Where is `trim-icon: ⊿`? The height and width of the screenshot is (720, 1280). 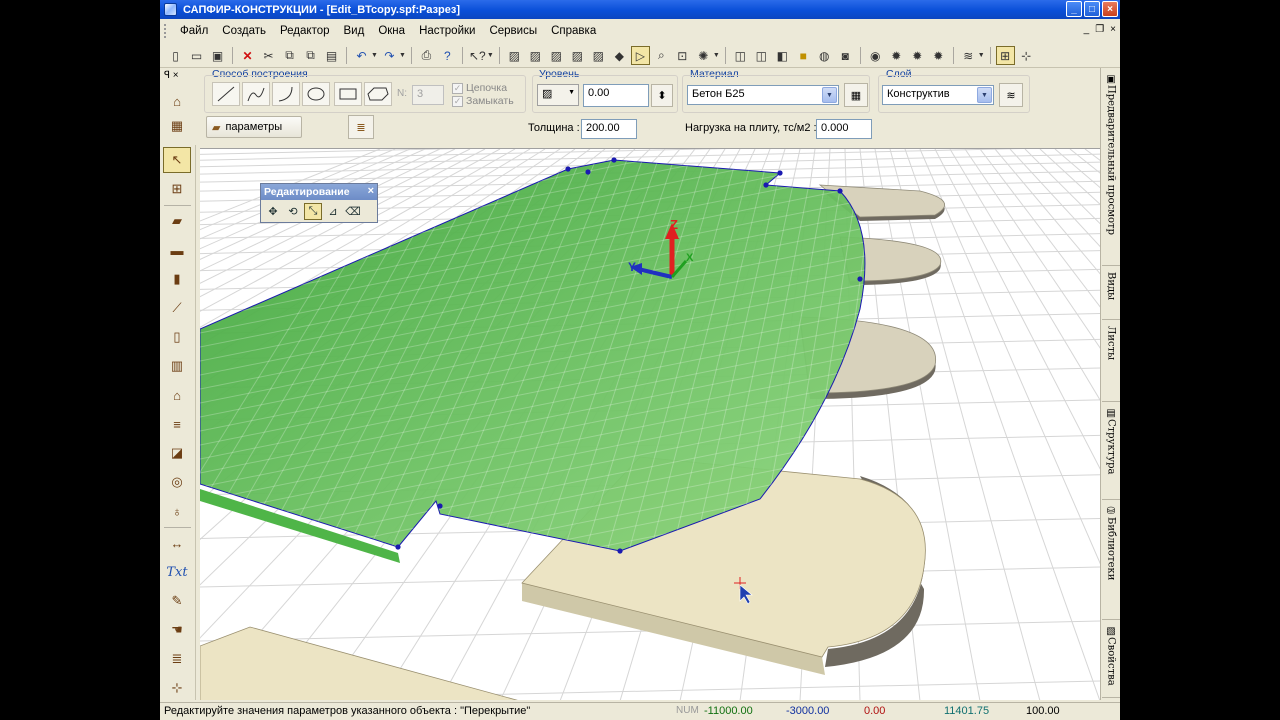
trim-icon: ⊿ is located at coordinates (333, 211).